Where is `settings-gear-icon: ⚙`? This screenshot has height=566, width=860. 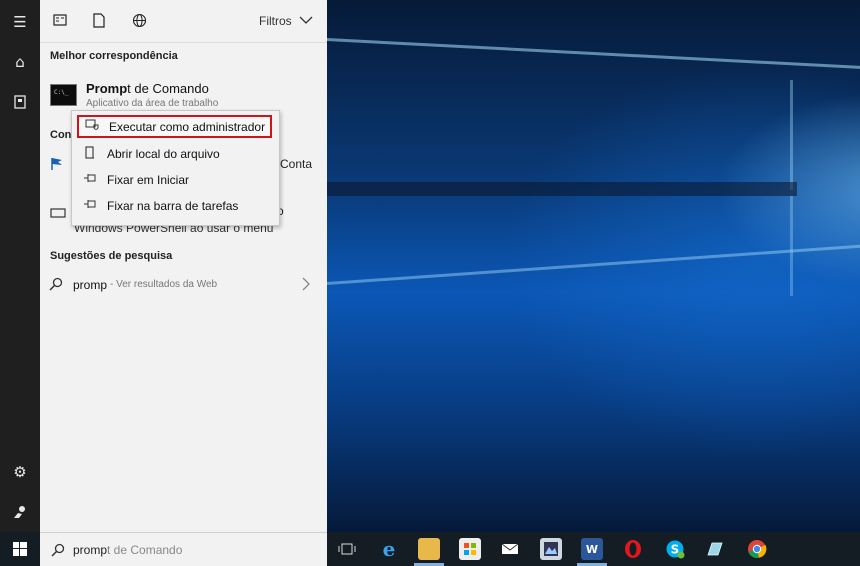
settings-gear-icon: ⚙ is located at coordinates (20, 472).